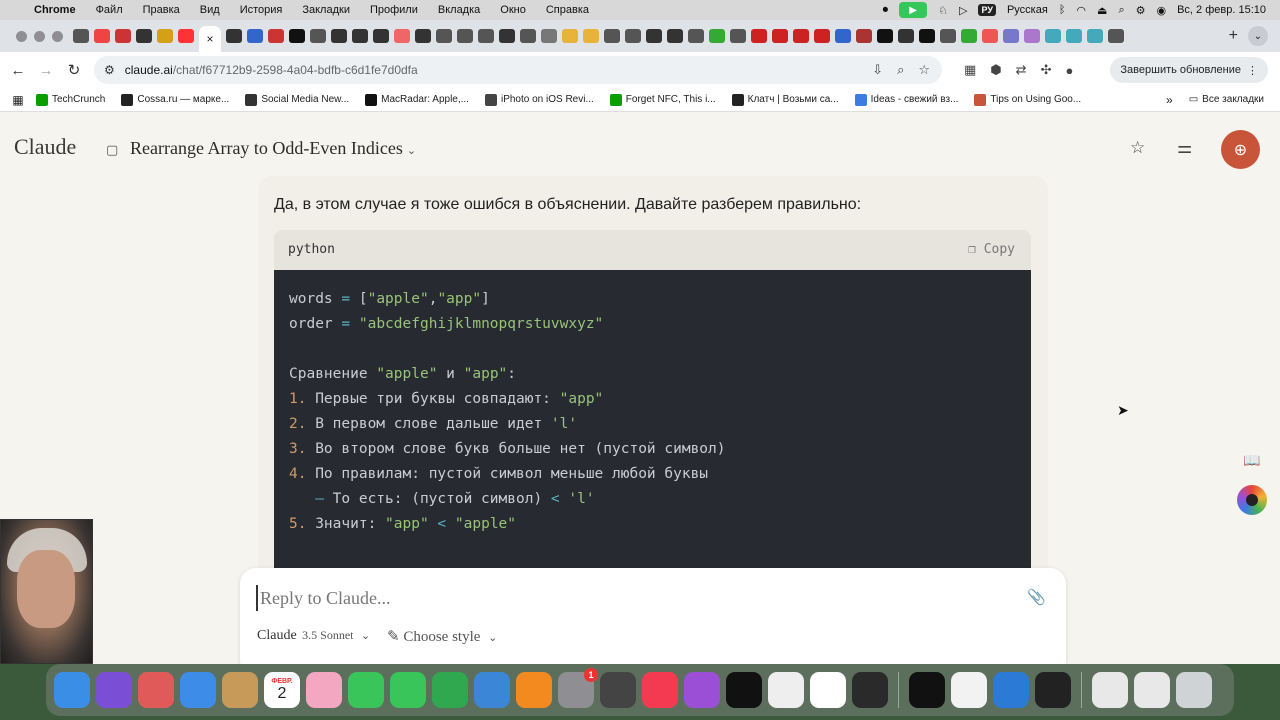 The width and height of the screenshot is (1280, 720). What do you see at coordinates (1240, 149) in the screenshot?
I see `user-menu-avatar: ⊕` at bounding box center [1240, 149].